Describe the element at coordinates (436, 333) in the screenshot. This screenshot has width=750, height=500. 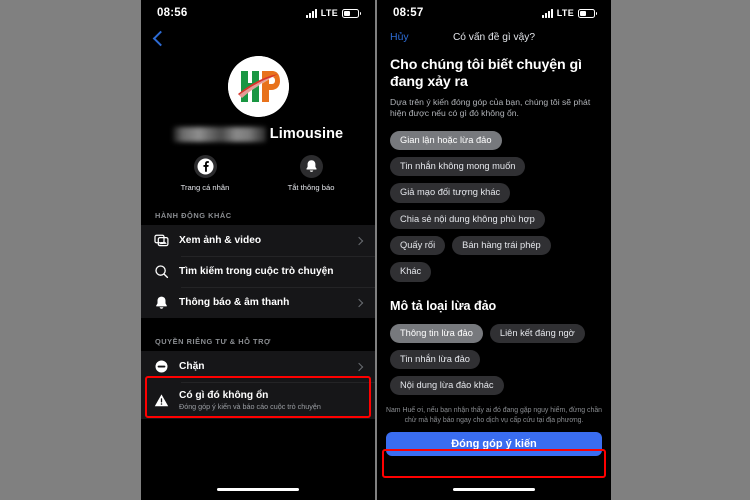
I see `detail-chip: Thông tin lừa đảo` at that location.